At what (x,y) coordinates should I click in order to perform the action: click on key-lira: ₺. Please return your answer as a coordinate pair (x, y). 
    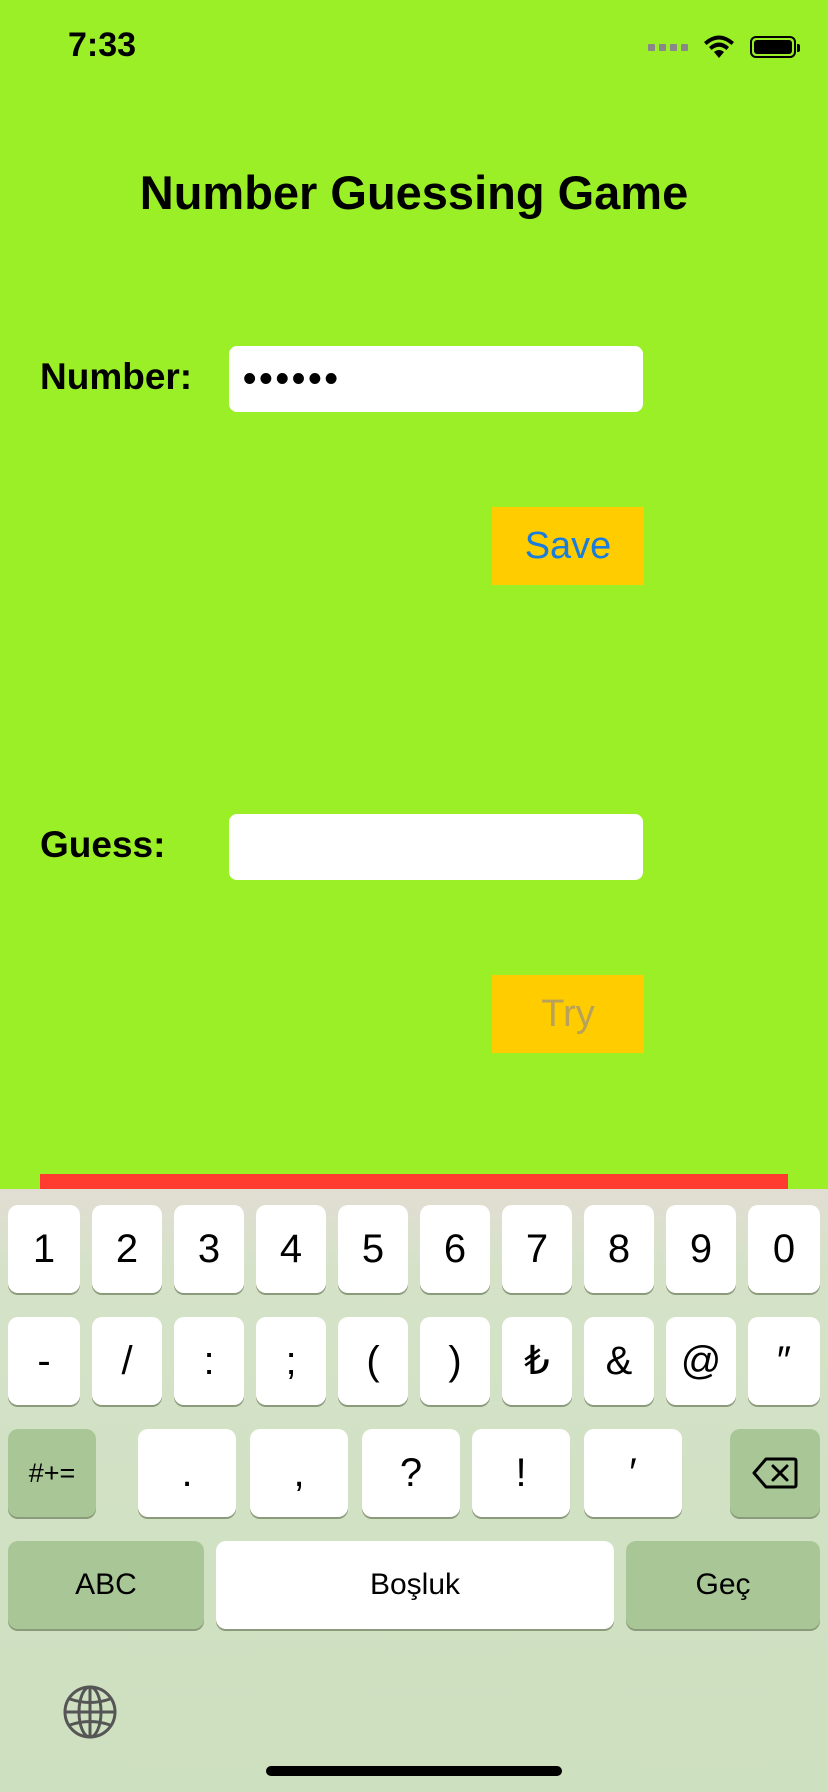
    Looking at the image, I should click on (537, 1361).